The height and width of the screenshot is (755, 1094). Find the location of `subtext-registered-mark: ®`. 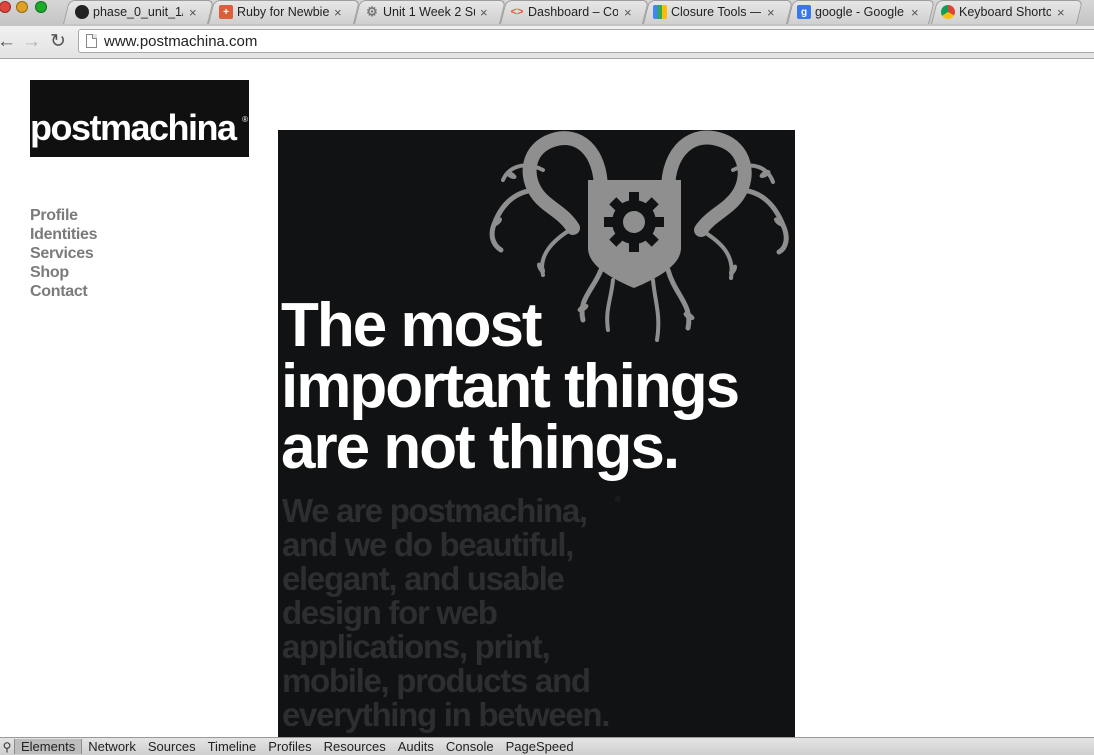

subtext-registered-mark: ® is located at coordinates (618, 499).